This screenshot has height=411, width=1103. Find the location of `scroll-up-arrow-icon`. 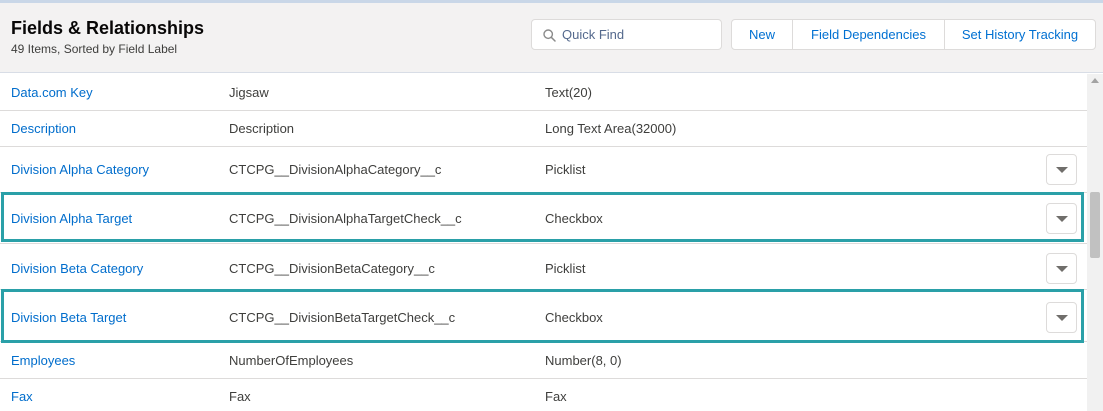

scroll-up-arrow-icon is located at coordinates (1095, 80).